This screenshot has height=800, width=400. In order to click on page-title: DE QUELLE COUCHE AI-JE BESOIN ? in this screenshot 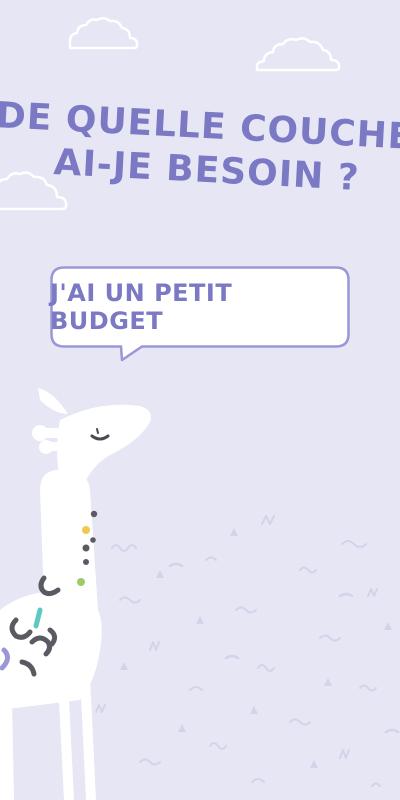, I will do `click(200, 147)`.